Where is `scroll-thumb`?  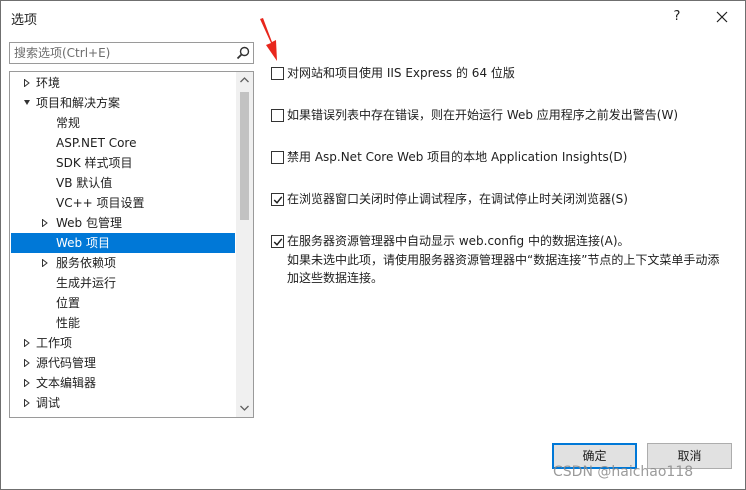 scroll-thumb is located at coordinates (244, 156).